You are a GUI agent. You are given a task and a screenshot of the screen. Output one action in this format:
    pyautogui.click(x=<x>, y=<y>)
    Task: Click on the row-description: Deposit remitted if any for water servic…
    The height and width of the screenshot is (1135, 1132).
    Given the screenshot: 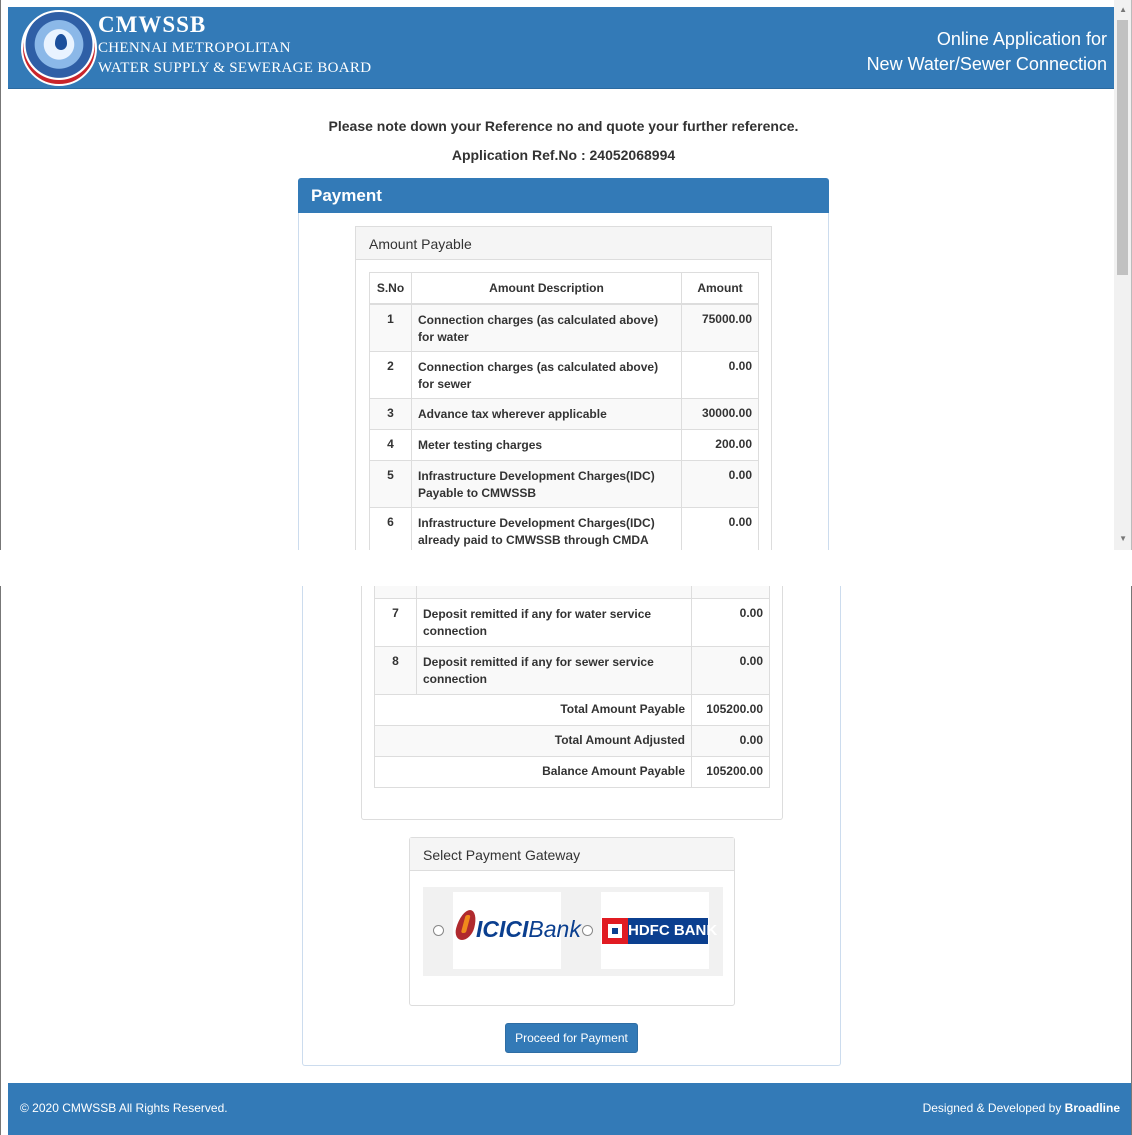 What is the action you would take?
    pyautogui.click(x=554, y=622)
    